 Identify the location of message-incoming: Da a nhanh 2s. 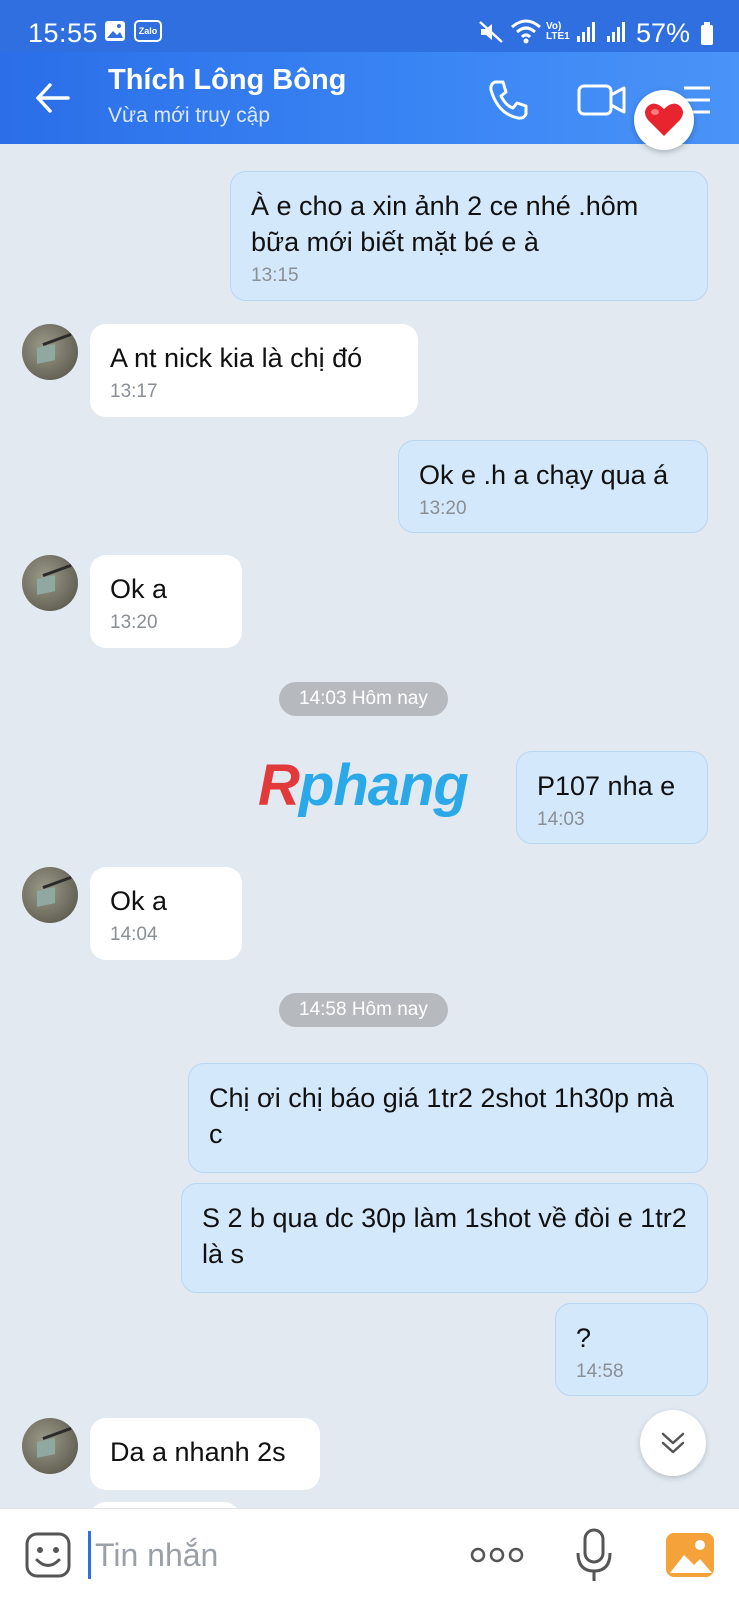
(205, 1454).